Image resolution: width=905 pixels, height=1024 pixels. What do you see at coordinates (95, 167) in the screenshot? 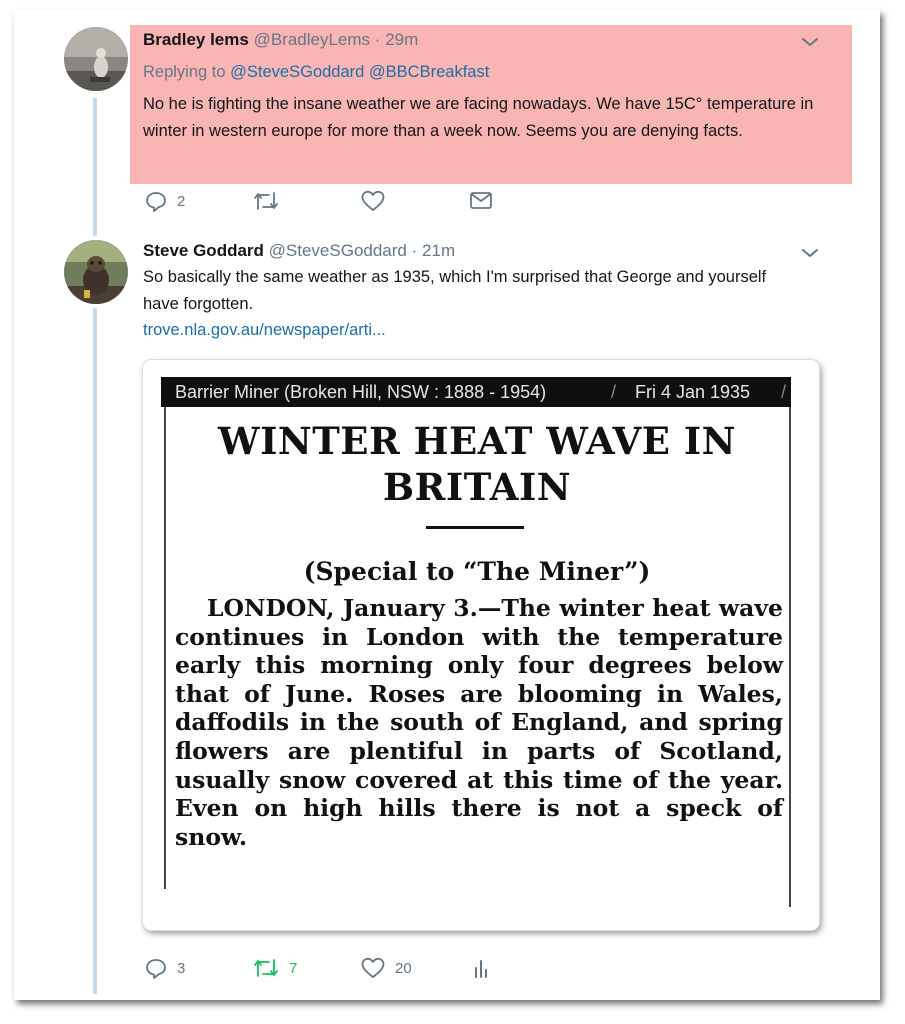
I see `thread-line-upper` at bounding box center [95, 167].